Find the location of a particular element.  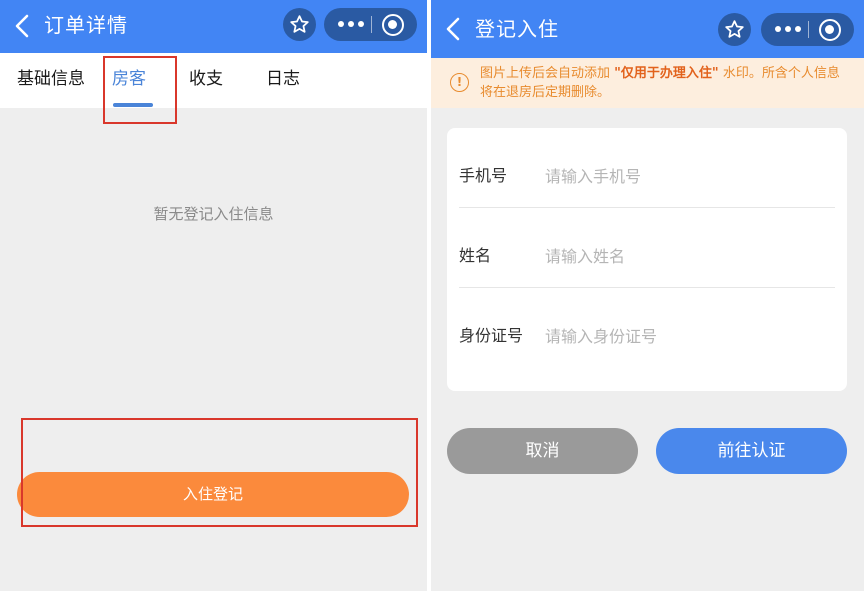

form-row-id: 身份证号 is located at coordinates (647, 328).